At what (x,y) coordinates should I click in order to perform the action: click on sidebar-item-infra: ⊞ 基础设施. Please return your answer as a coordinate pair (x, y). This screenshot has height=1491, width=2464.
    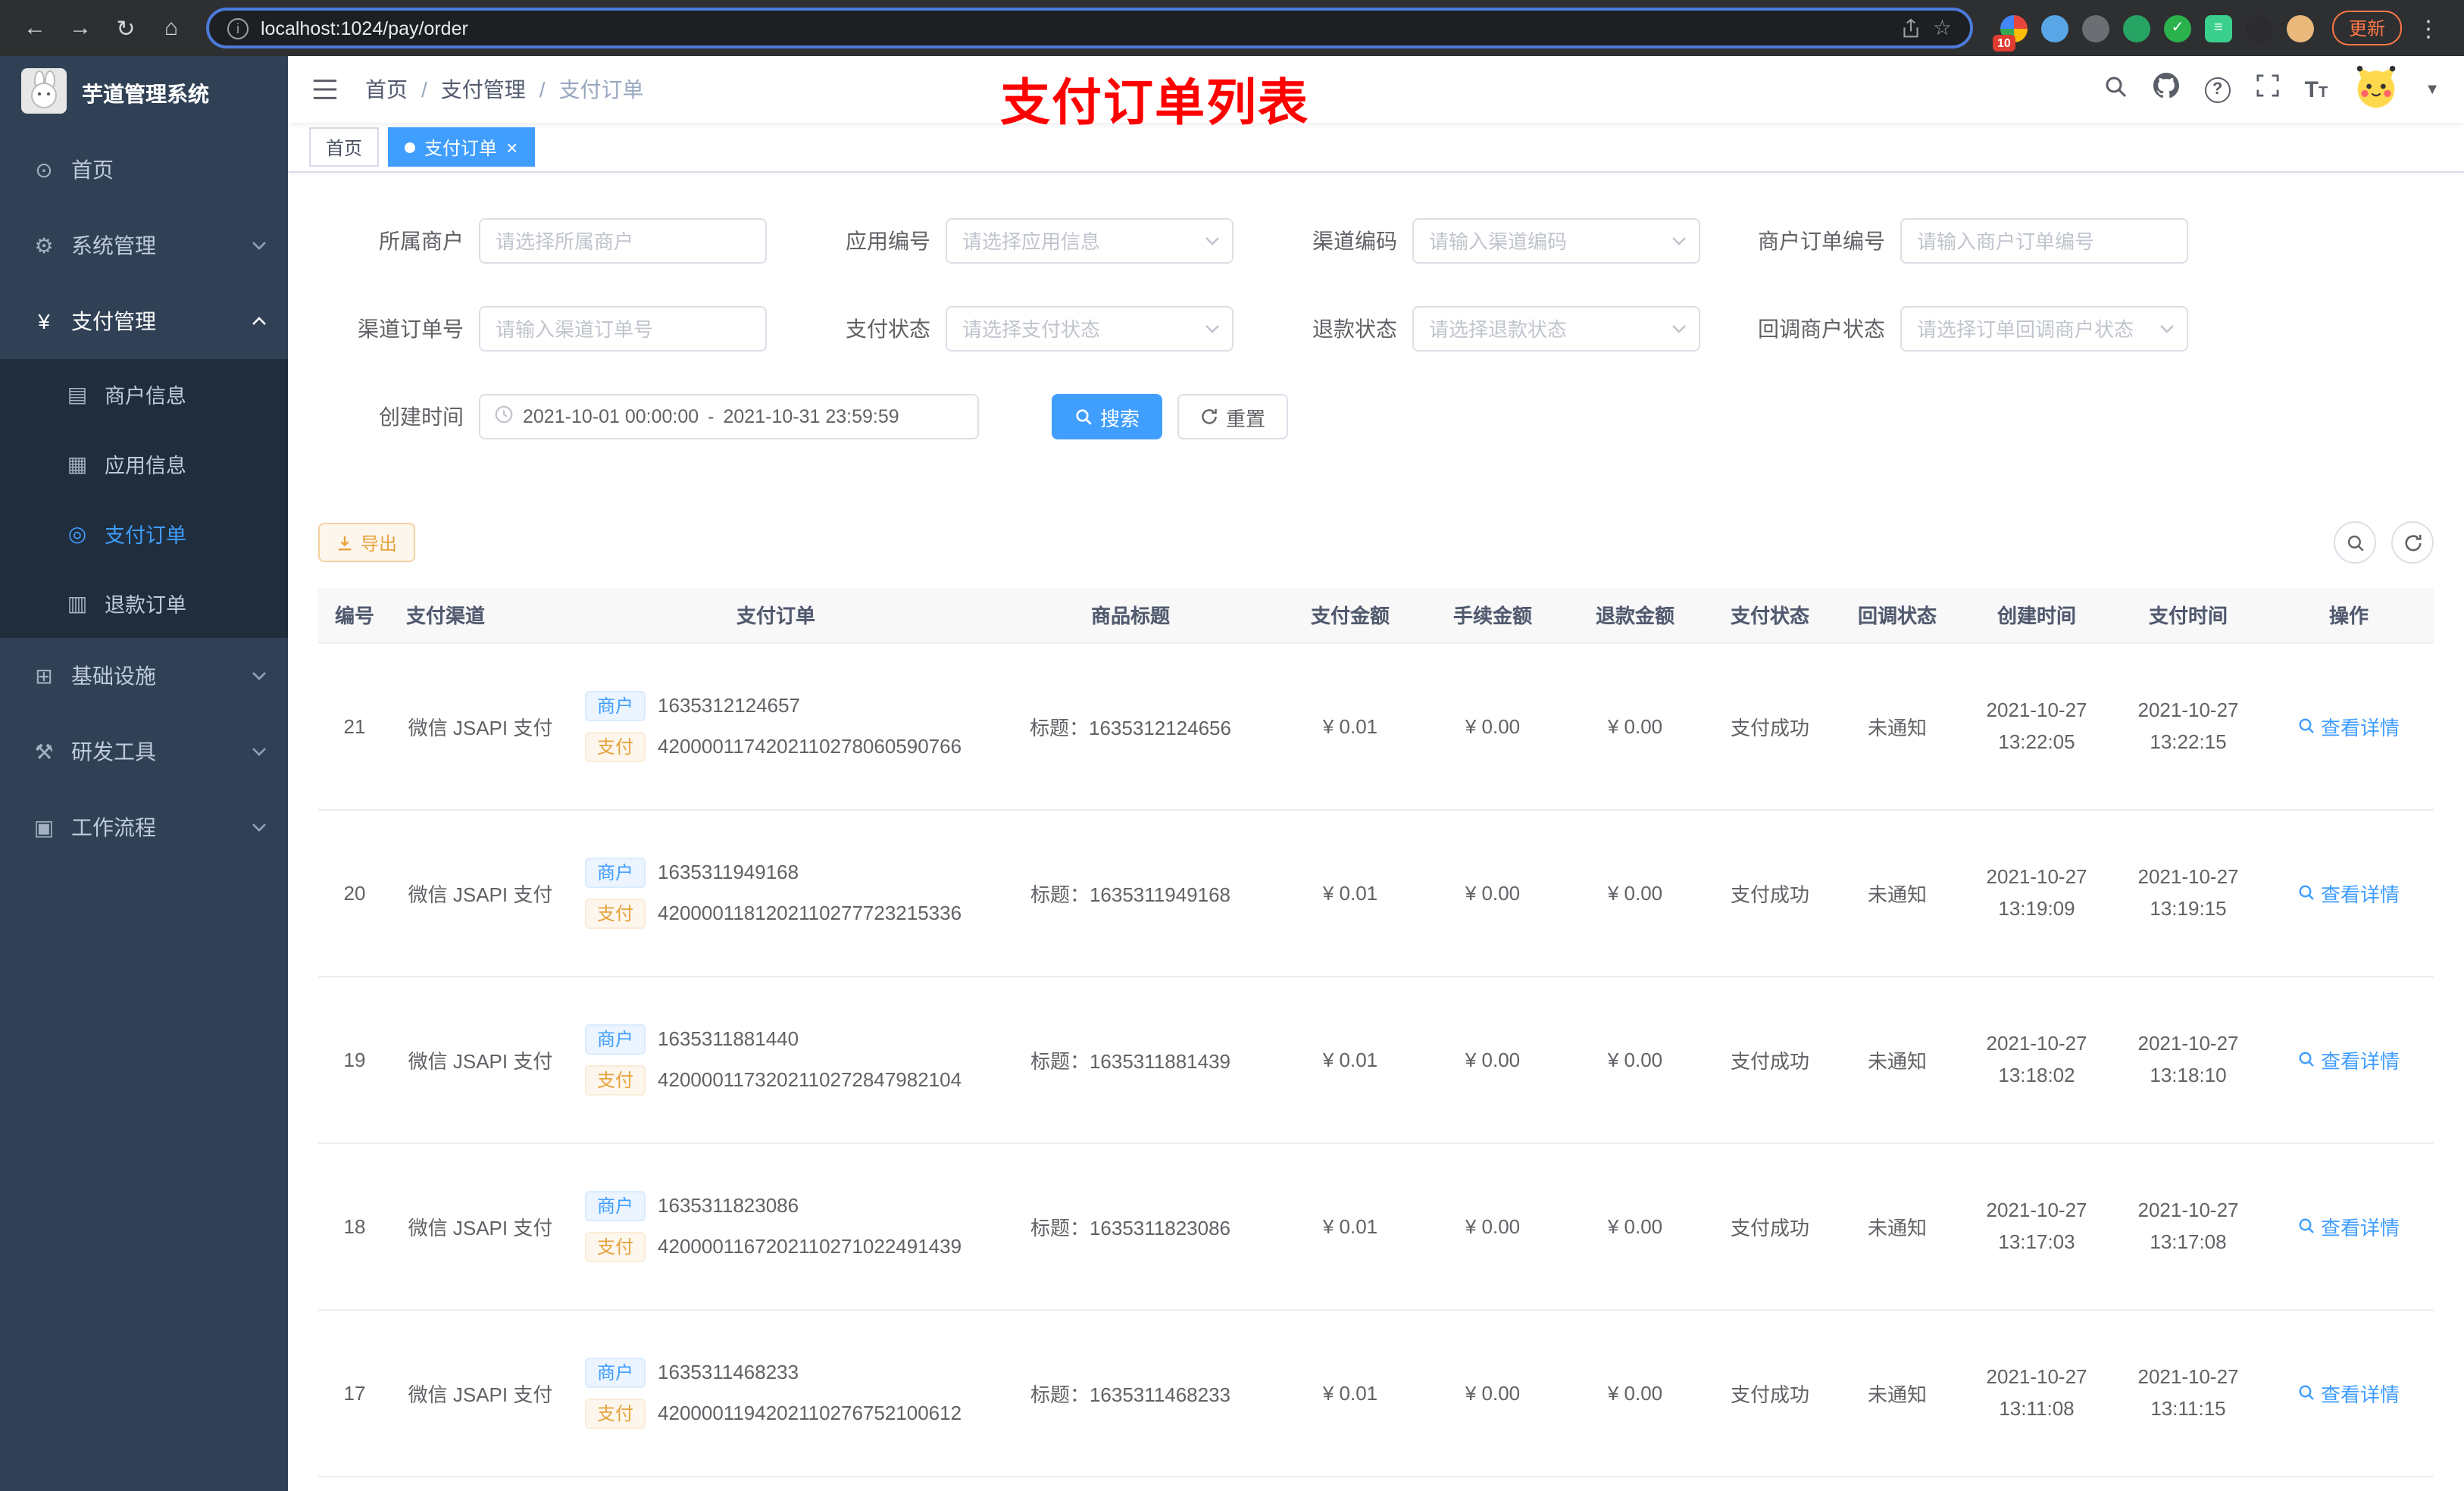
    Looking at the image, I should click on (144, 676).